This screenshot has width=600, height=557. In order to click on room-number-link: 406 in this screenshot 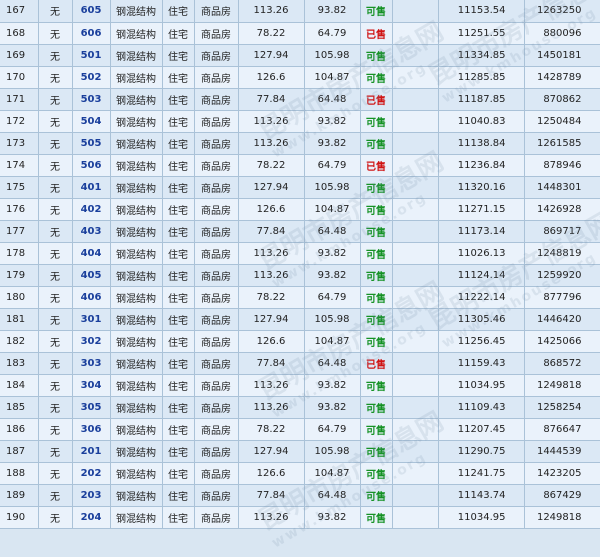, I will do `click(91, 297)`.